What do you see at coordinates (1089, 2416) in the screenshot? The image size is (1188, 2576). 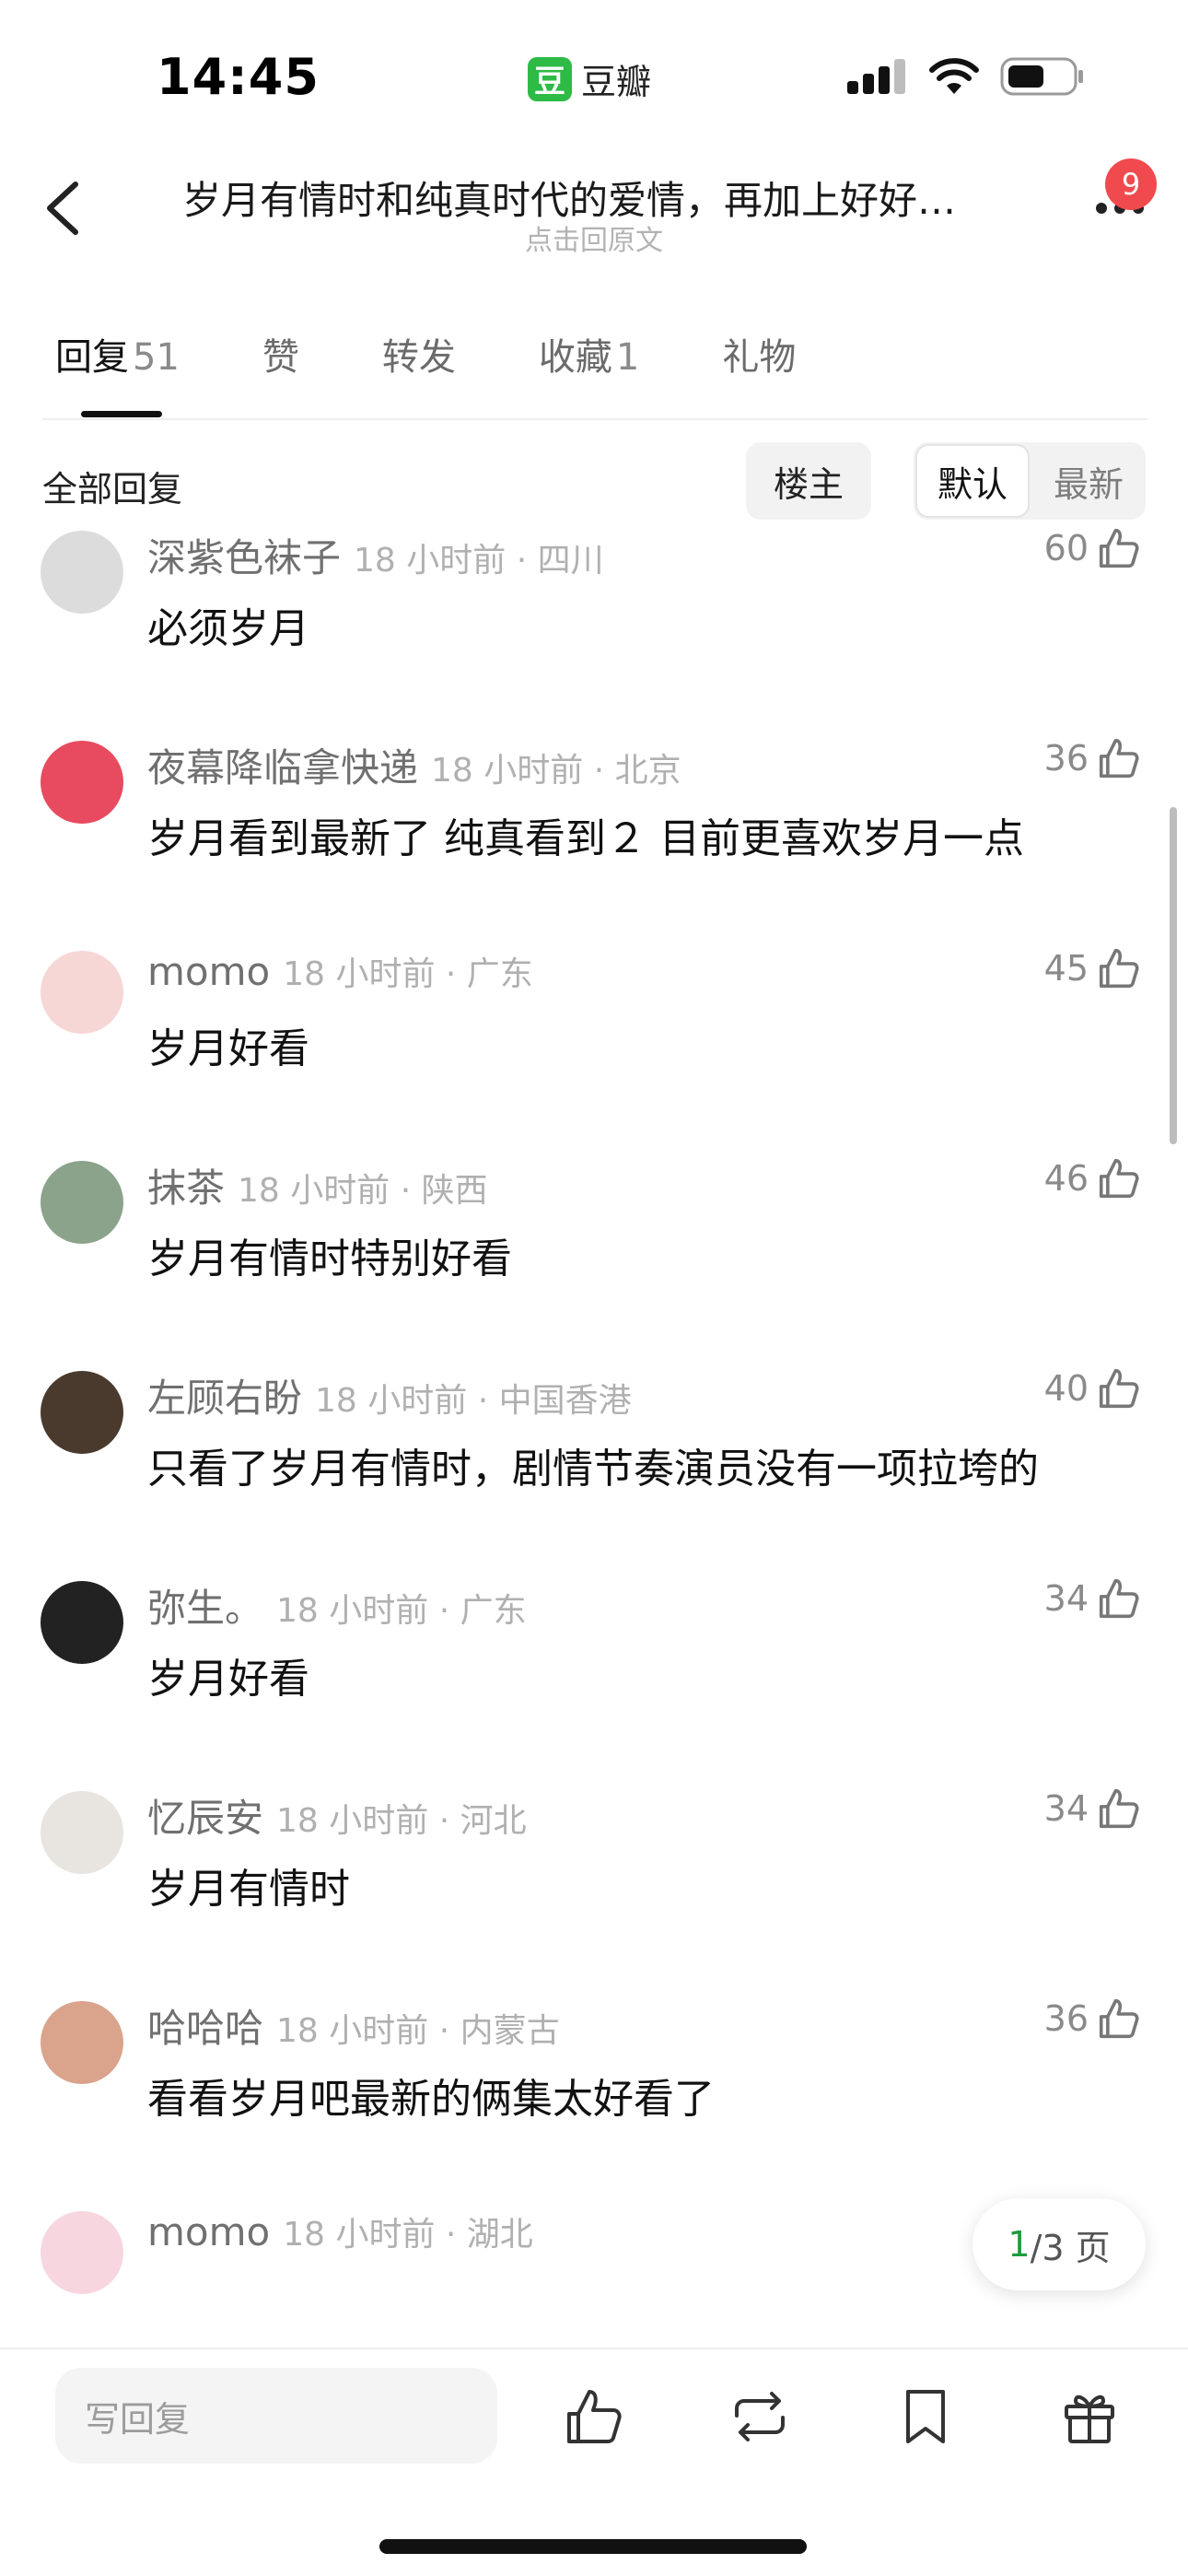 I see `gift-icon` at bounding box center [1089, 2416].